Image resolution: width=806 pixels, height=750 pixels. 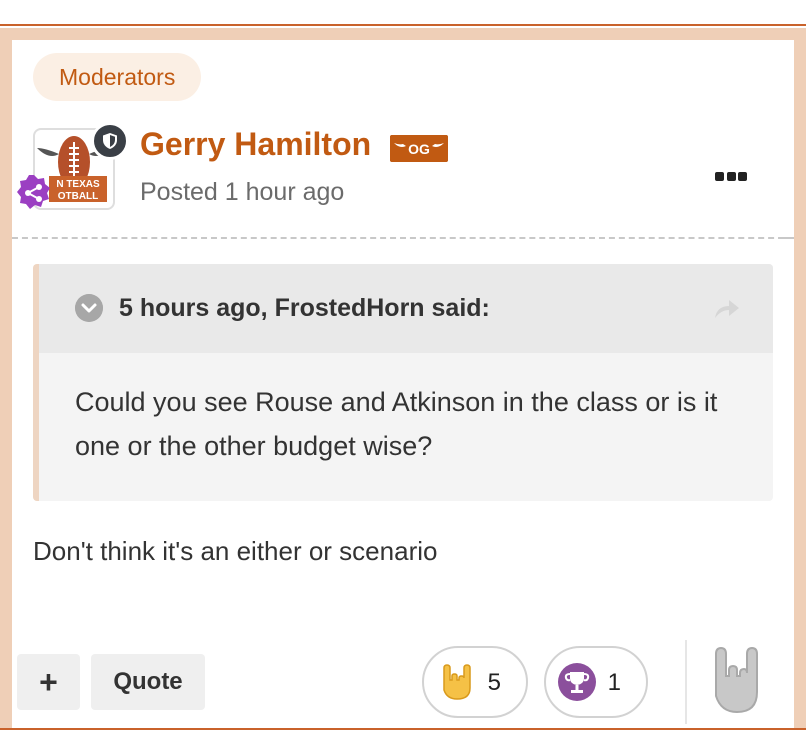 What do you see at coordinates (403, 13) in the screenshot?
I see `top-strip` at bounding box center [403, 13].